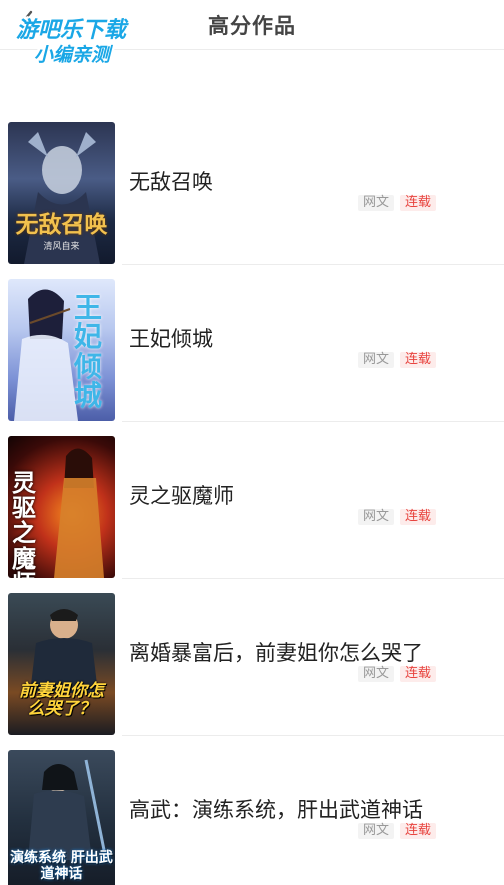  What do you see at coordinates (171, 181) in the screenshot?
I see `book-title: 无敌召唤` at bounding box center [171, 181].